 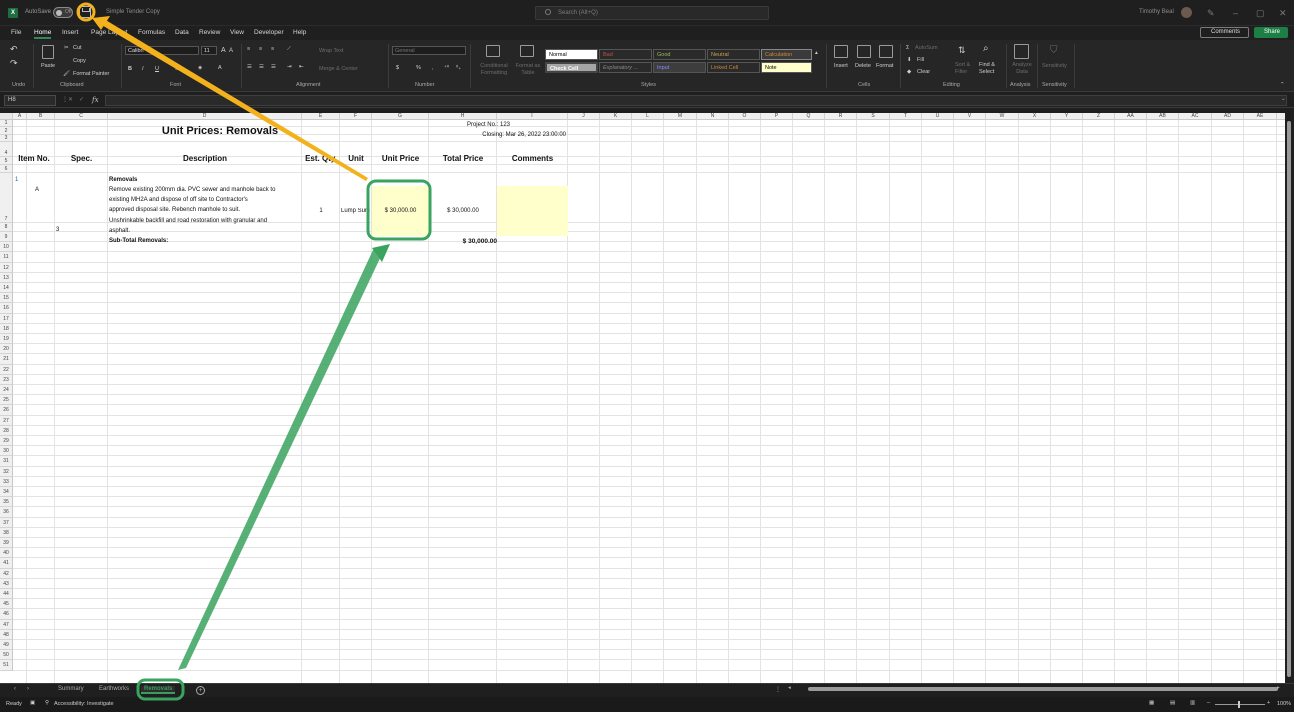 I want to click on row-header: 47, so click(x=6, y=624).